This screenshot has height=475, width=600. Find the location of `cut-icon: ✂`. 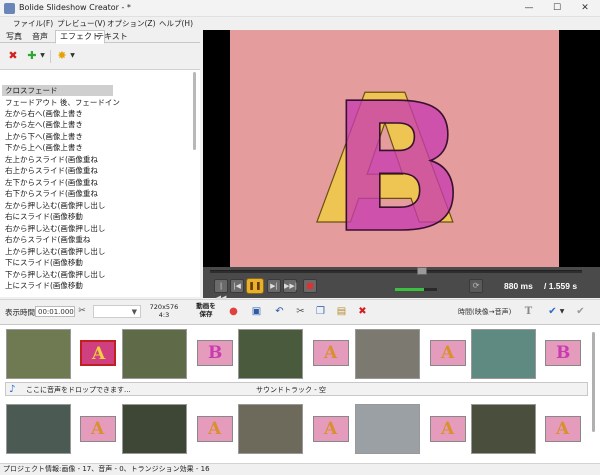

cut-icon: ✂ is located at coordinates (300, 311).